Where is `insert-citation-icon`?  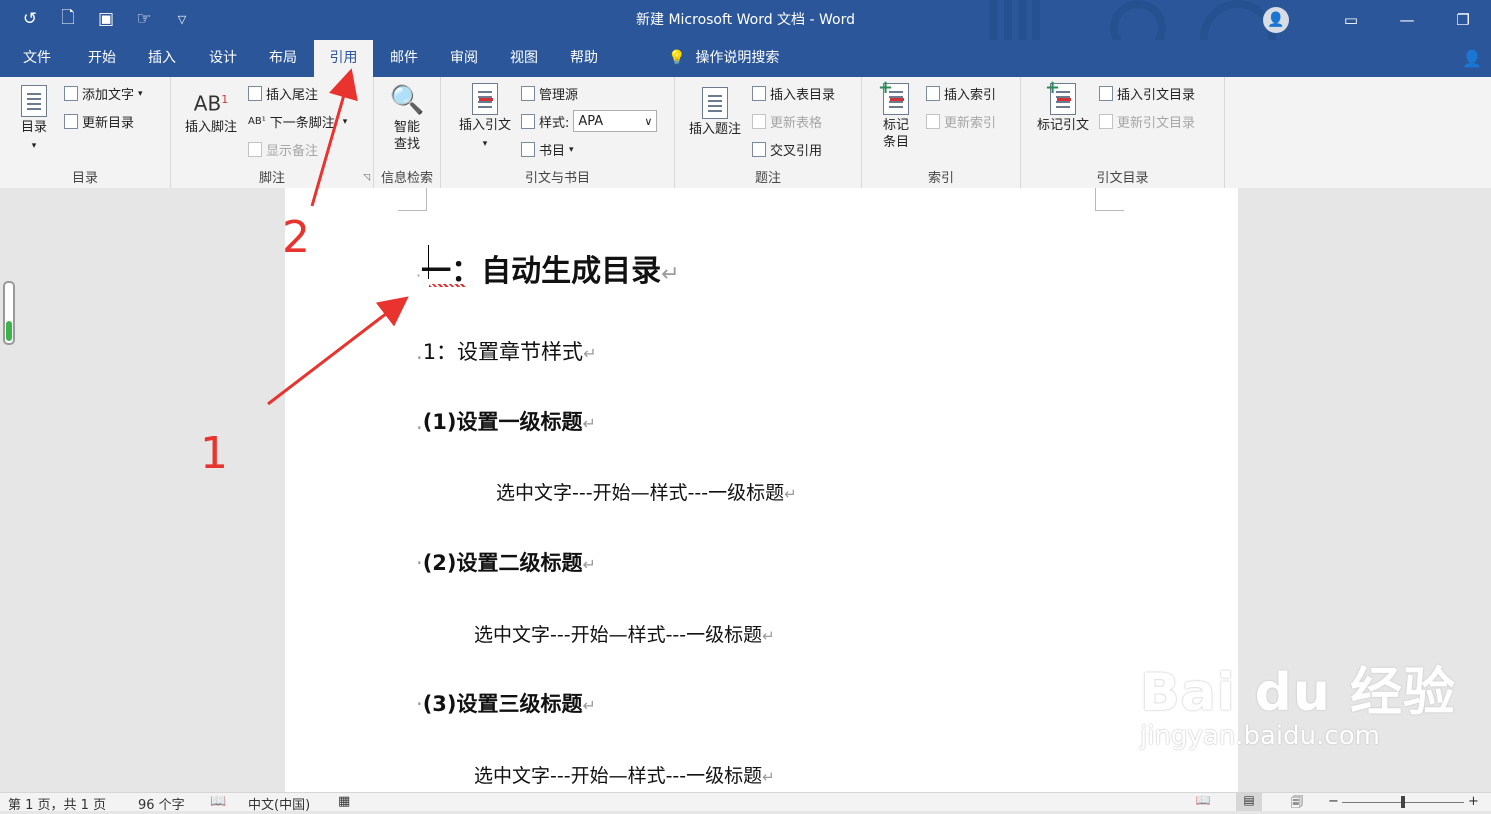
insert-citation-icon is located at coordinates (485, 99).